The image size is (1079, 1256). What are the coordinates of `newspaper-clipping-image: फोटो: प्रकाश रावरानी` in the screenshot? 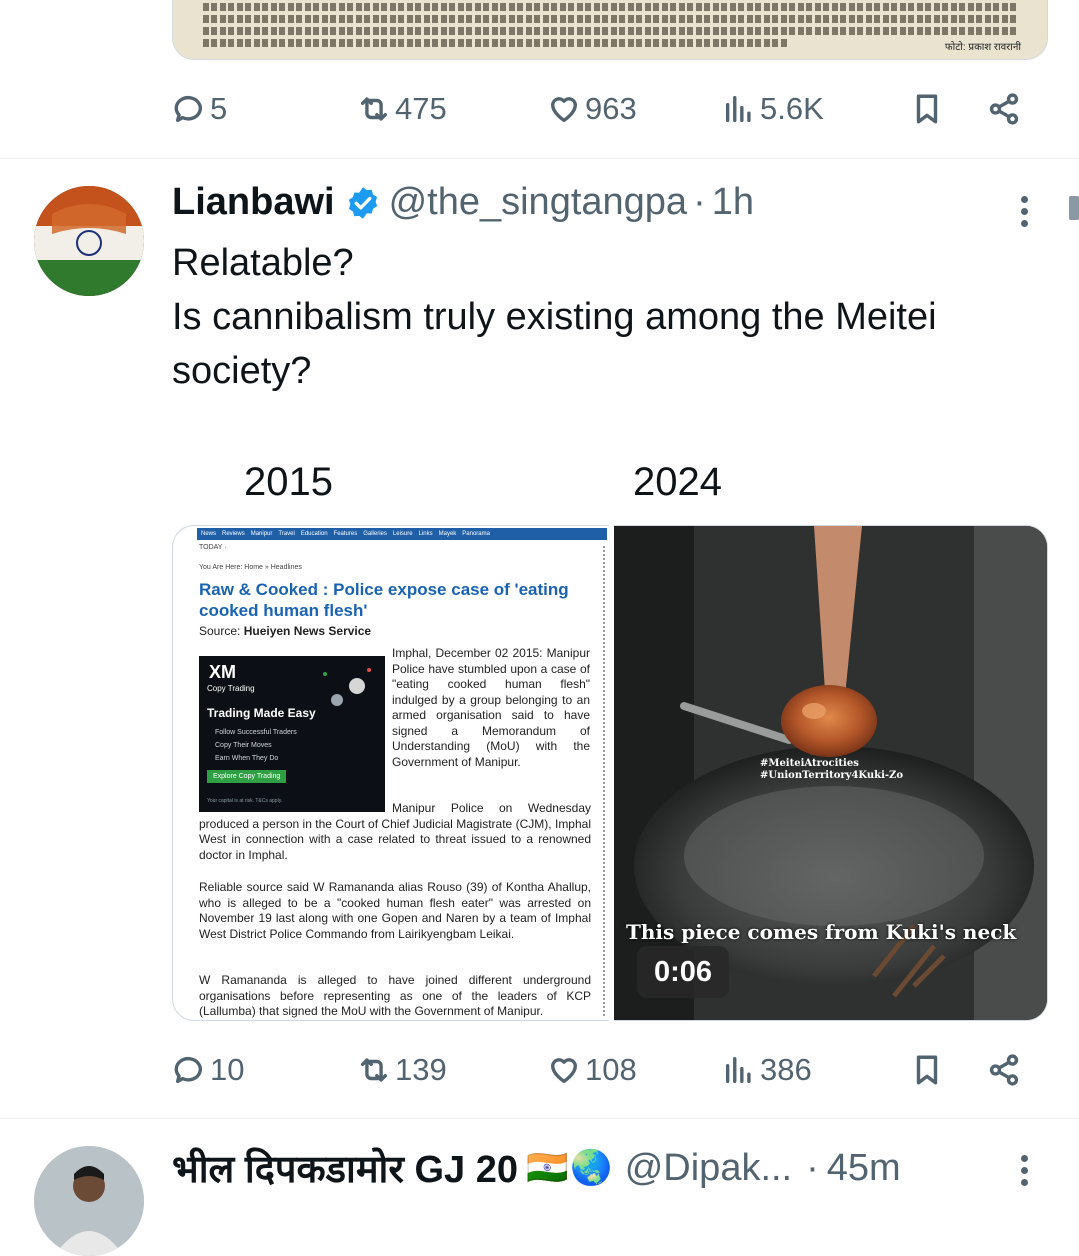 It's located at (610, 30).